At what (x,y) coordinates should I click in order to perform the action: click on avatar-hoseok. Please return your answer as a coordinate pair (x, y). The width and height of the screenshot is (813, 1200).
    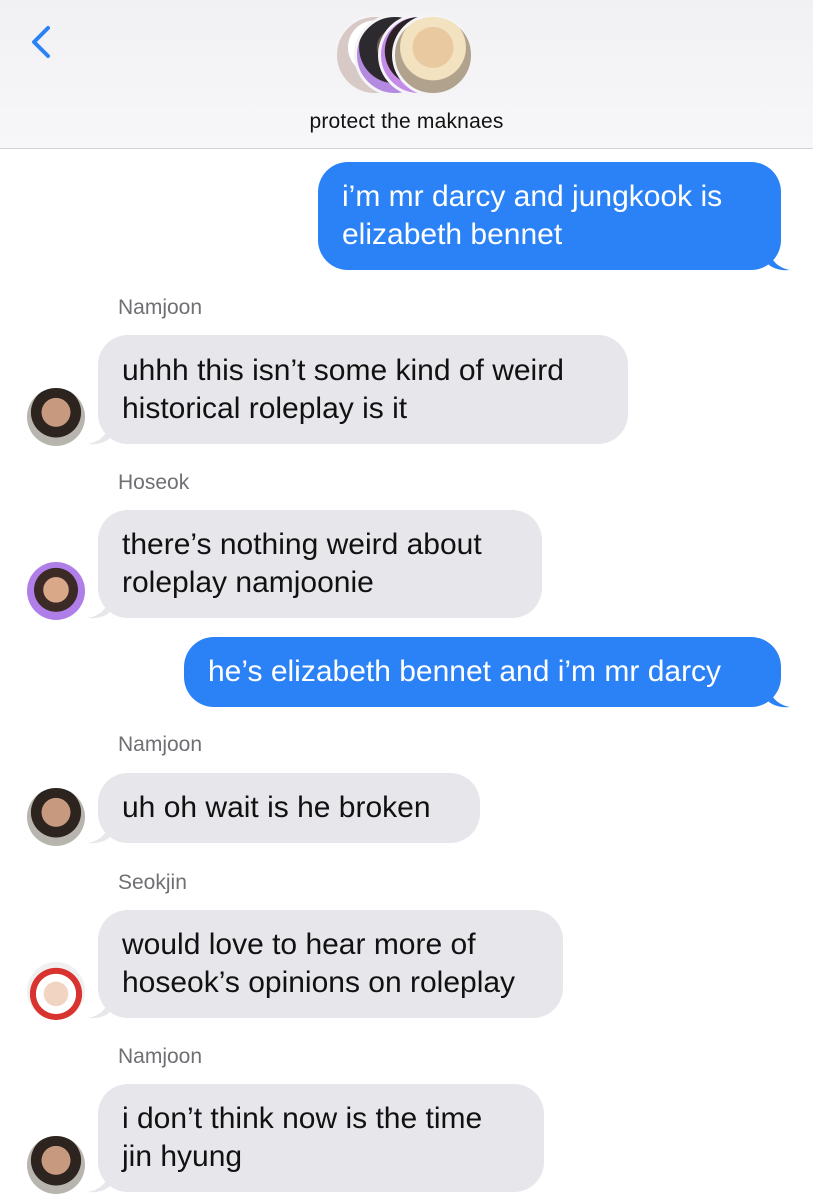
    Looking at the image, I should click on (56, 591).